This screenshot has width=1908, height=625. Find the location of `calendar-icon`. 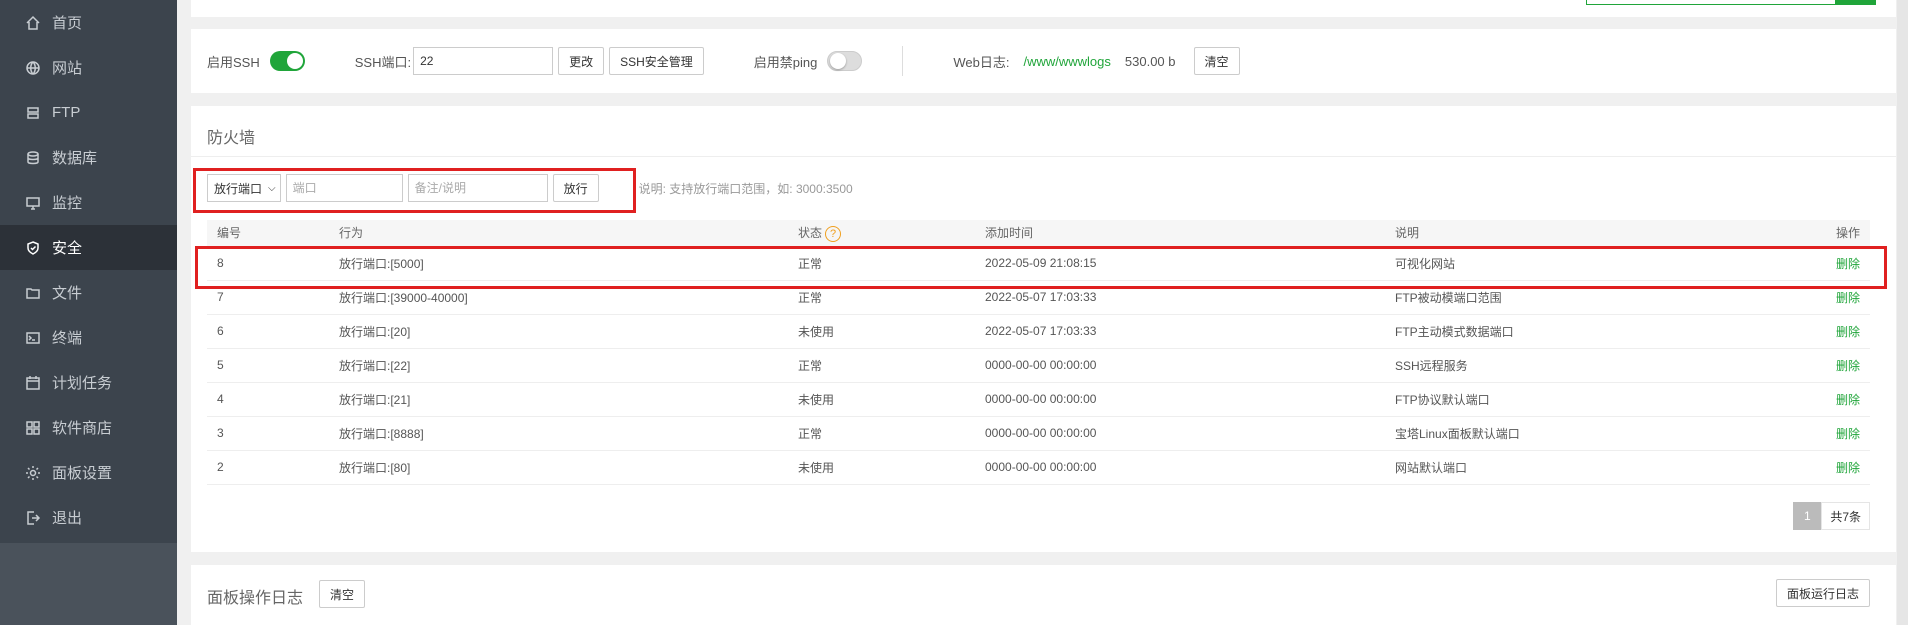

calendar-icon is located at coordinates (33, 383).